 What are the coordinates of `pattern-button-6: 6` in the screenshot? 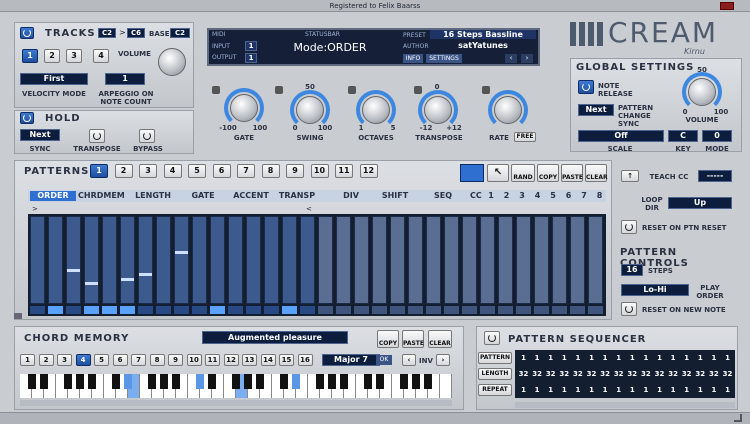 It's located at (221, 171).